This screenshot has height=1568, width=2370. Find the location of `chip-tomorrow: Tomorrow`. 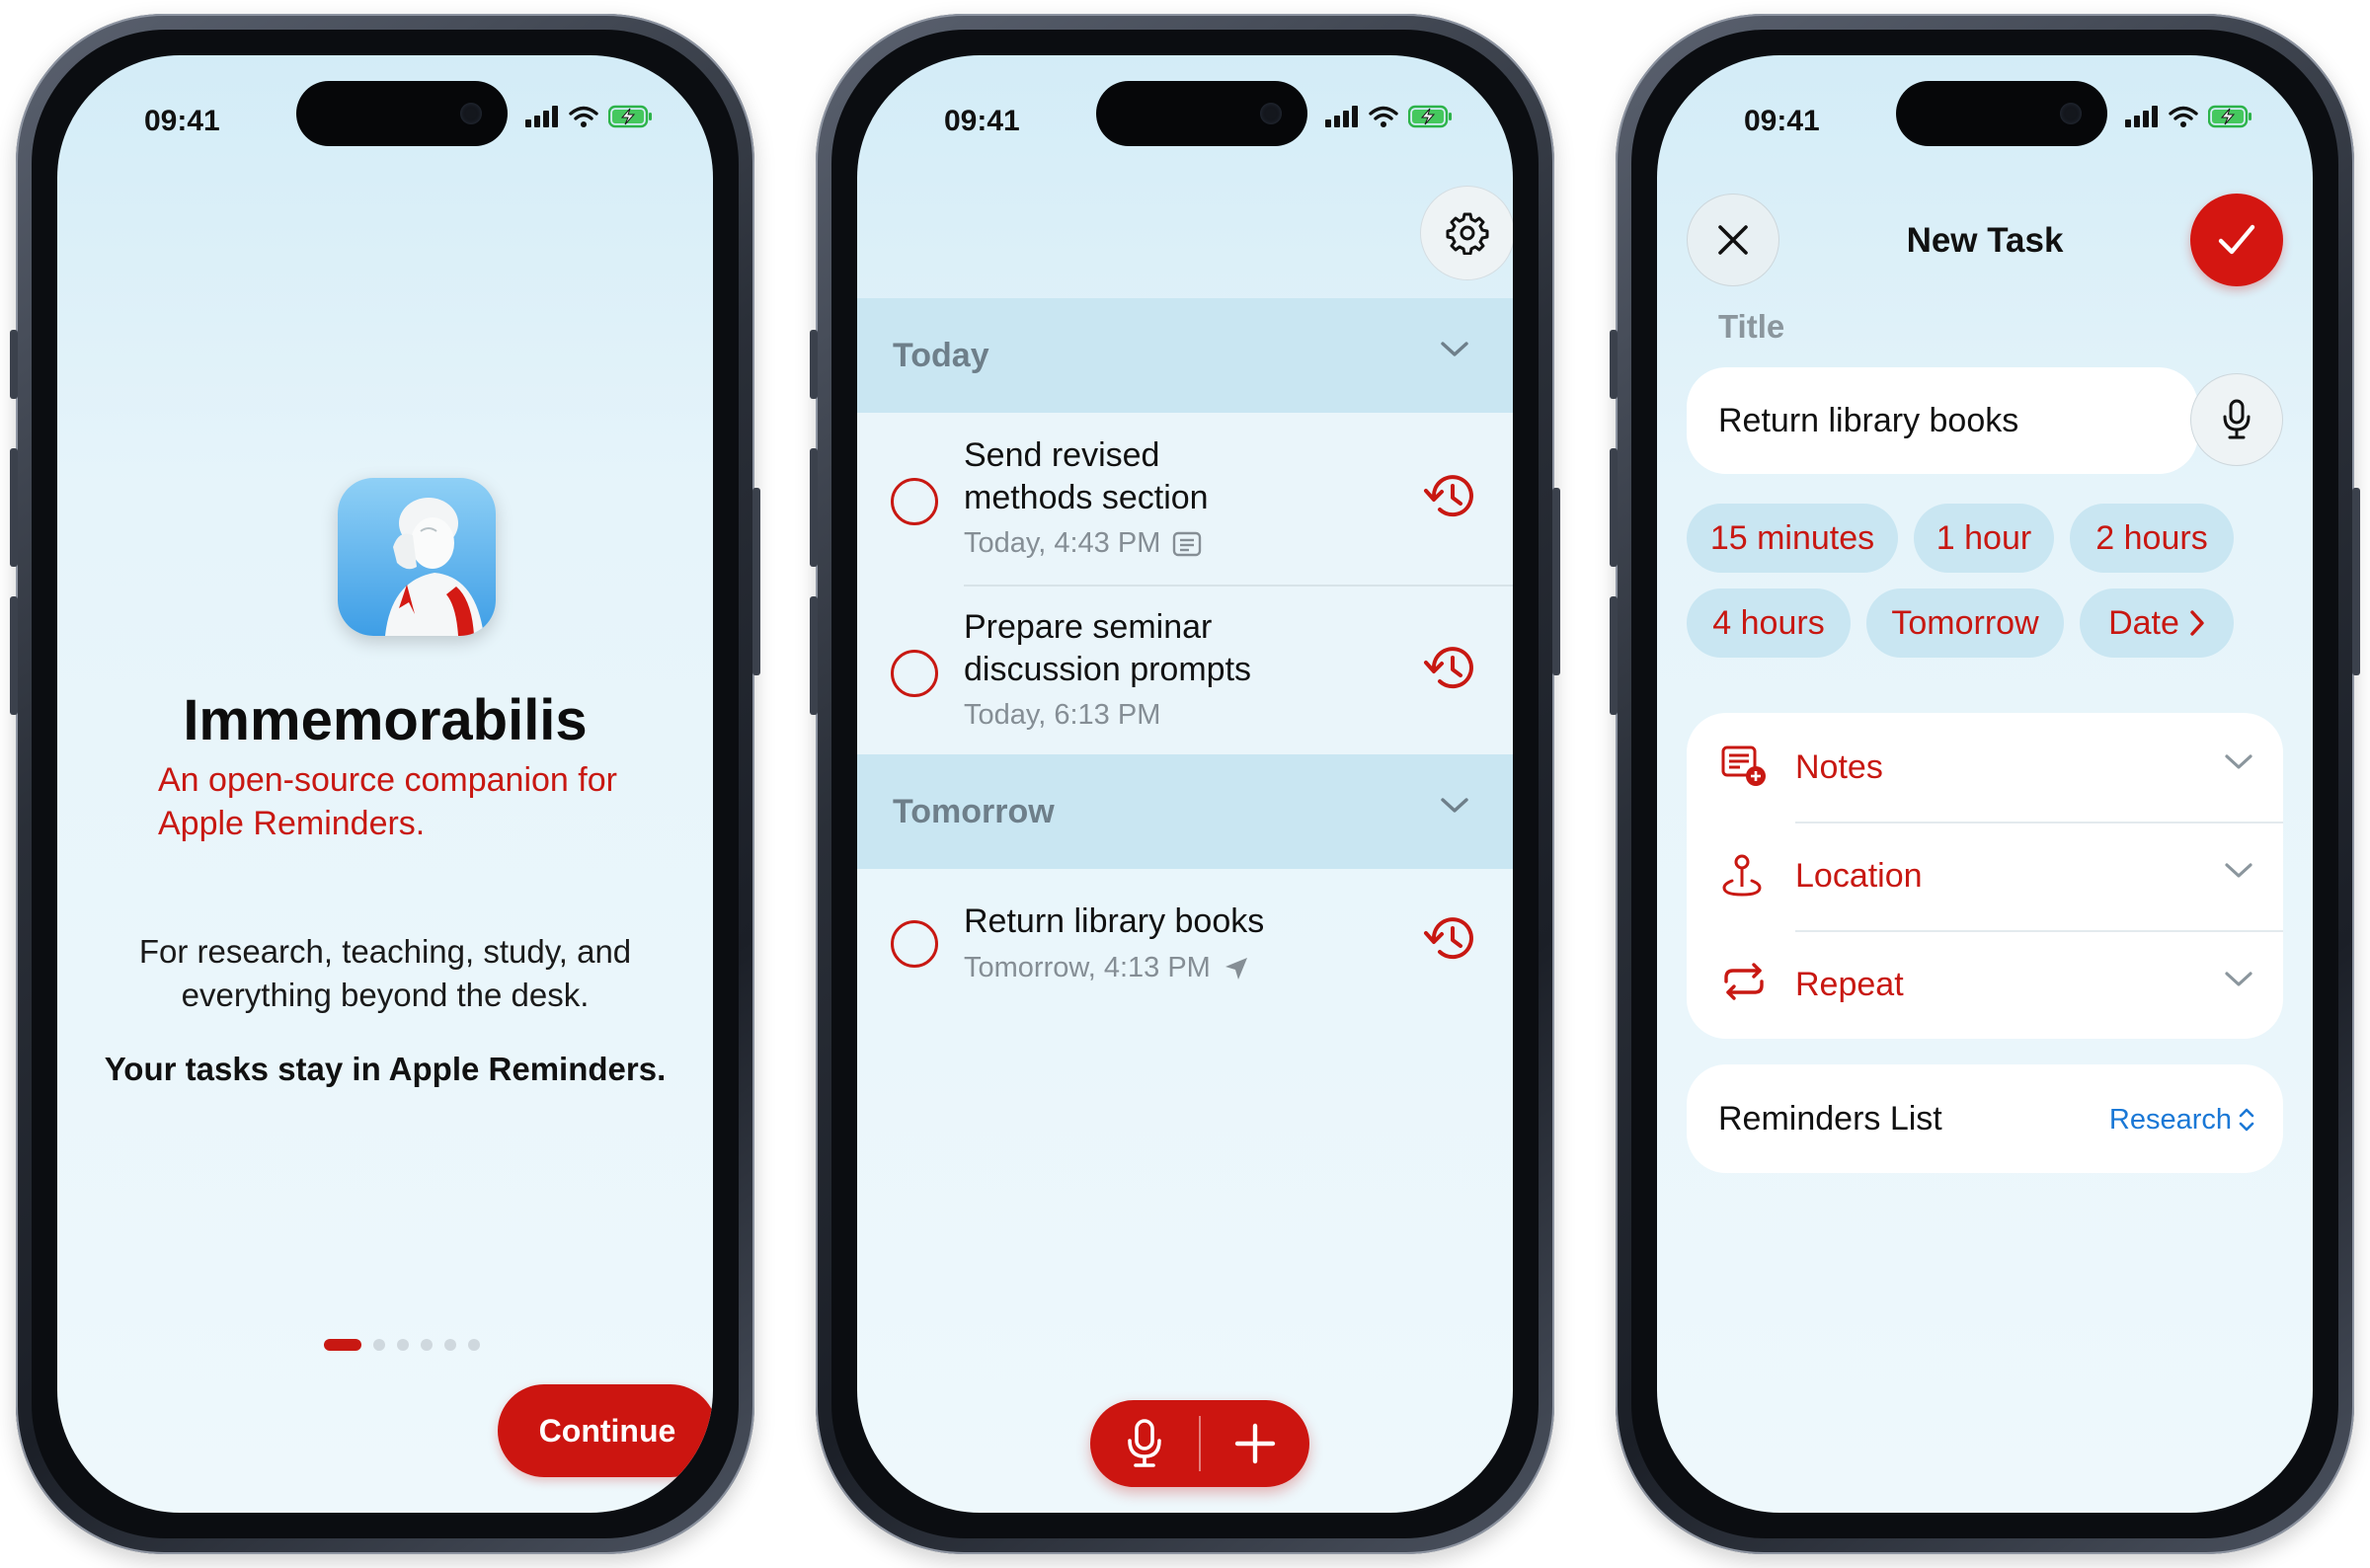

chip-tomorrow: Tomorrow is located at coordinates (1965, 623).